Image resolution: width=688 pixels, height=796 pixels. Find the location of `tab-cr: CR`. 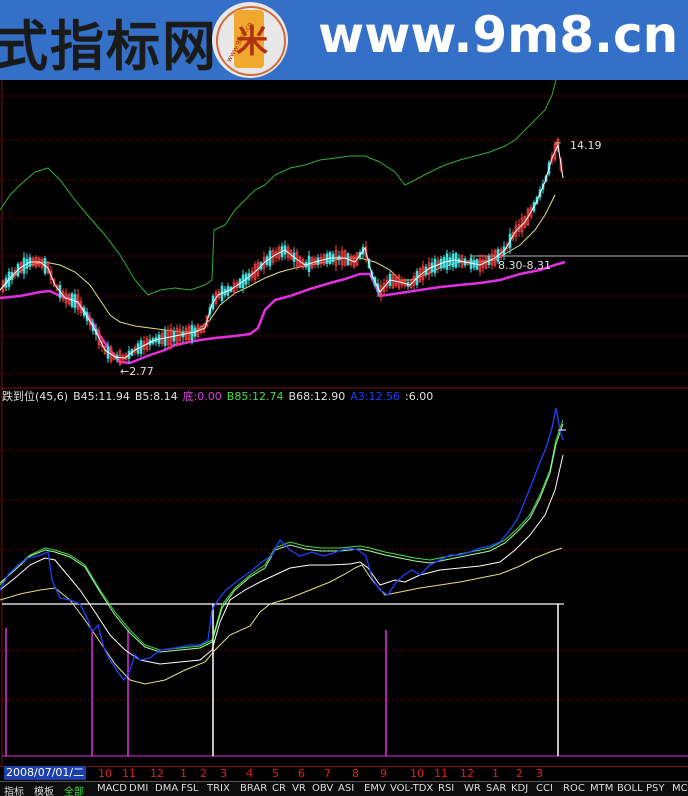

tab-cr: CR is located at coordinates (279, 788).